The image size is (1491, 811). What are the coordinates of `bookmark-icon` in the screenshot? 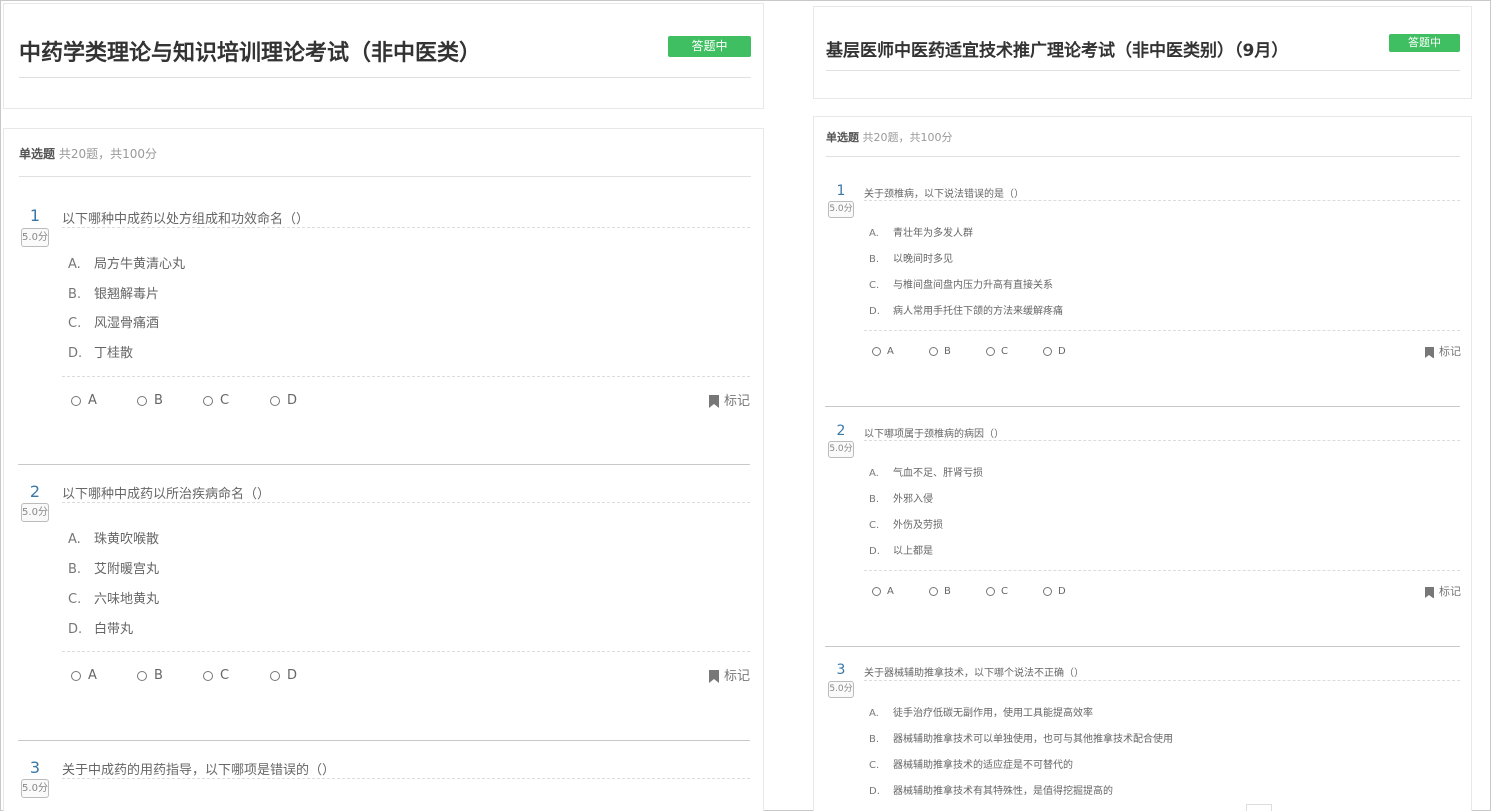 It's located at (714, 401).